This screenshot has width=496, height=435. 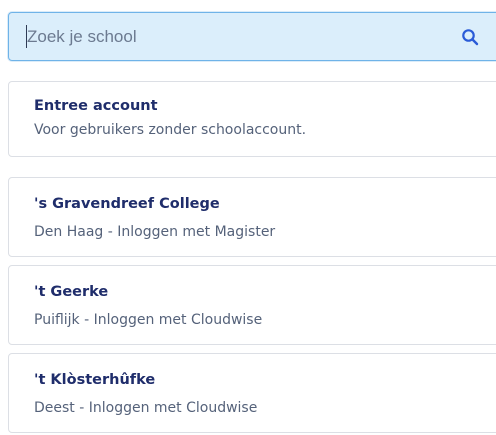 I want to click on search-box, so click(x=252, y=36).